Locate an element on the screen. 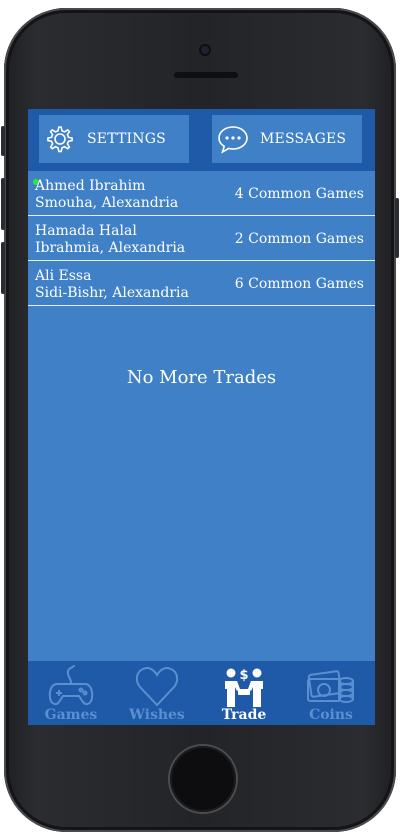 Image resolution: width=400 pixels, height=838 pixels. chat-bubble-icon is located at coordinates (233, 140).